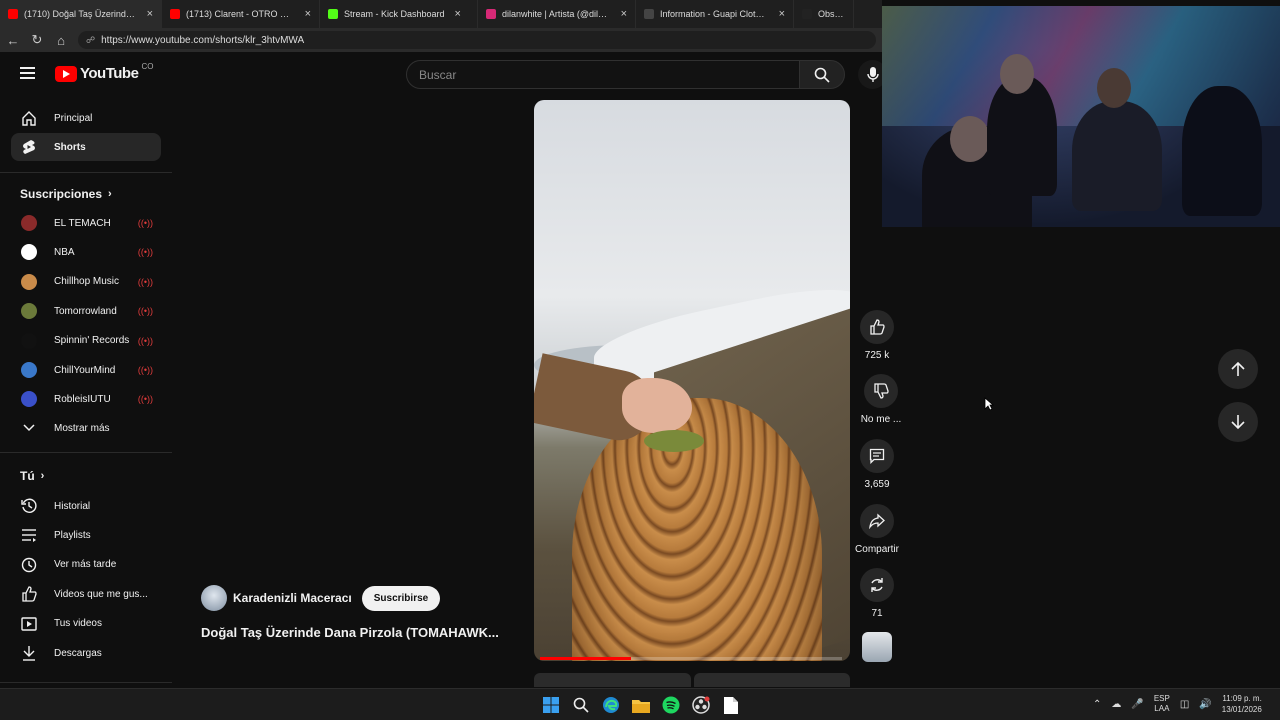 Image resolution: width=1280 pixels, height=720 pixels. I want to click on sidebar-item-history: Historial, so click(86, 506).